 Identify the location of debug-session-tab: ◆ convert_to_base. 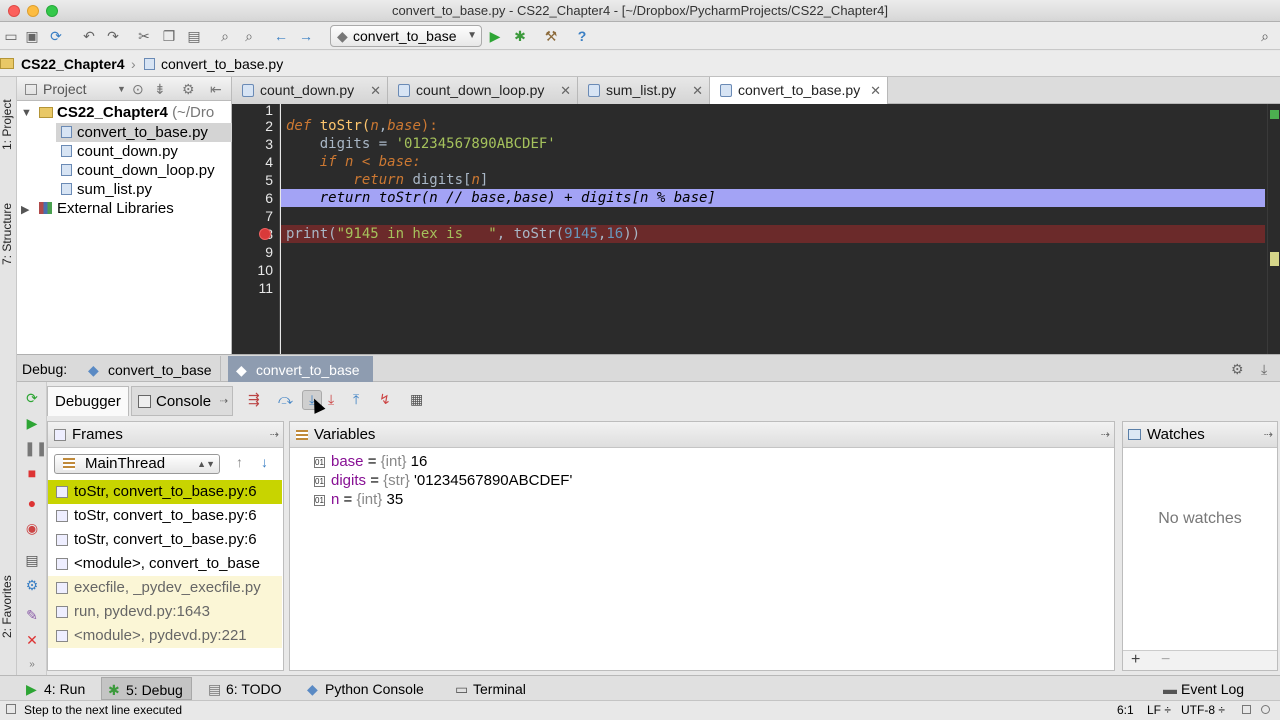
(150, 369).